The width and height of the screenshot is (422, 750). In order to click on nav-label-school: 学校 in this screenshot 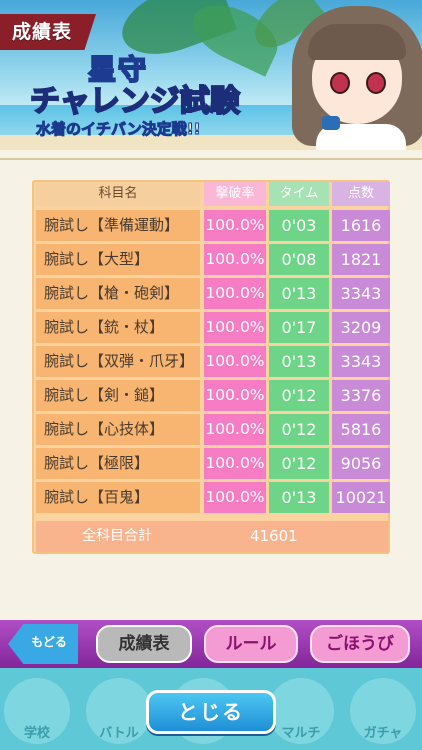, I will do `click(36, 733)`.